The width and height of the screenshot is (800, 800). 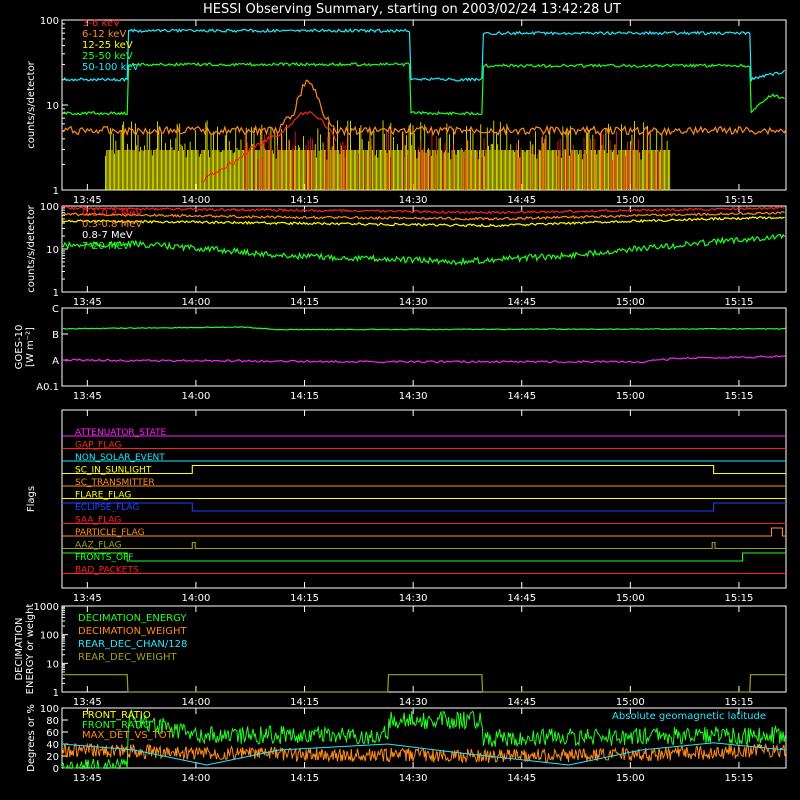 I want to click on rear-dec-weight-trace, so click(x=424, y=683).